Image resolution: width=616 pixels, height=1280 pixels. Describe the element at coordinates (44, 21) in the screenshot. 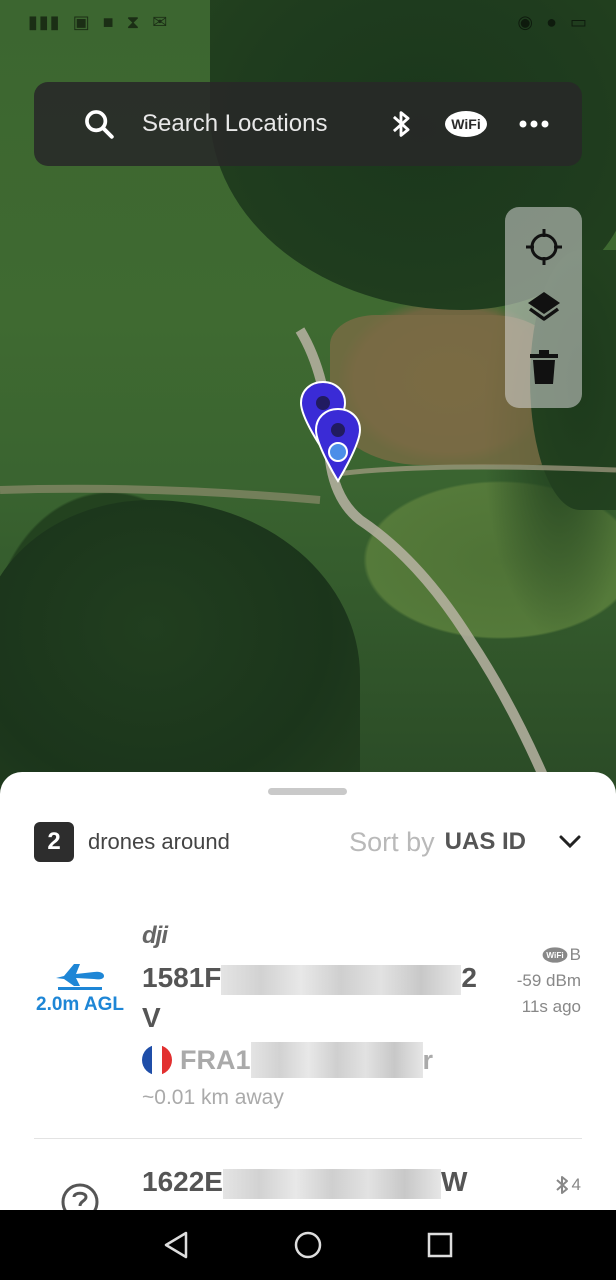

I see `signal-icon: ▮▮▮` at that location.